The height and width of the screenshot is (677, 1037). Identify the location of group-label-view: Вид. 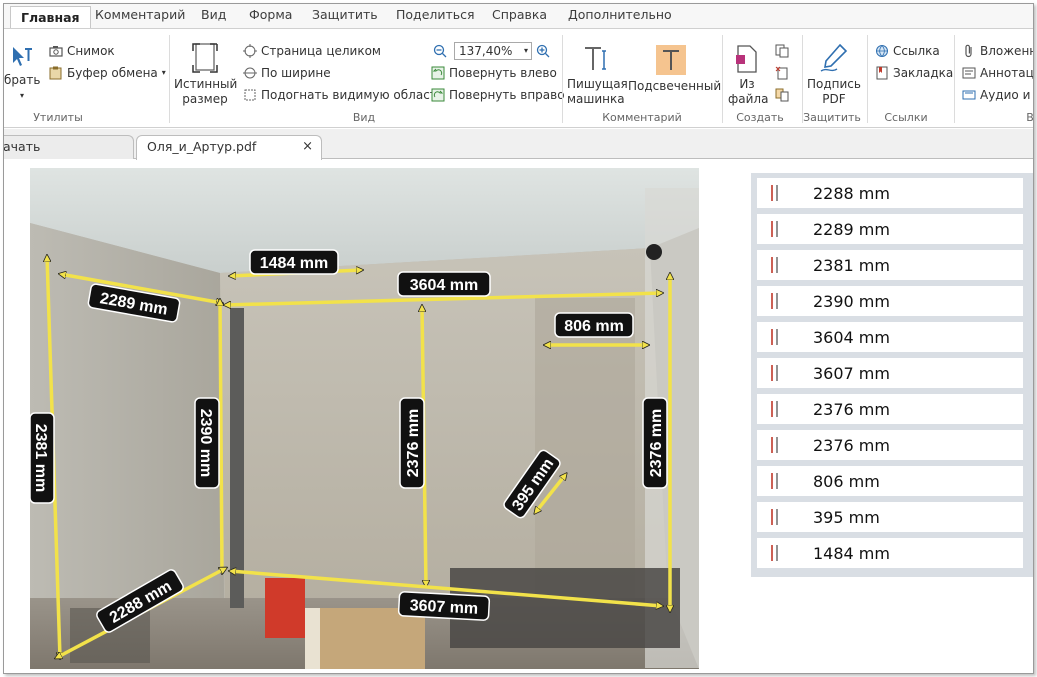
(364, 117).